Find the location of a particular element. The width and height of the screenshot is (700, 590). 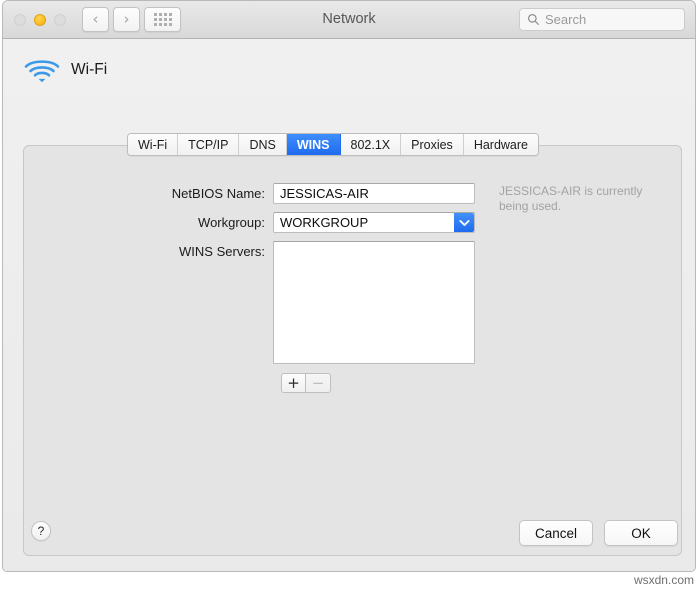

workgroup-combobox is located at coordinates (374, 222).